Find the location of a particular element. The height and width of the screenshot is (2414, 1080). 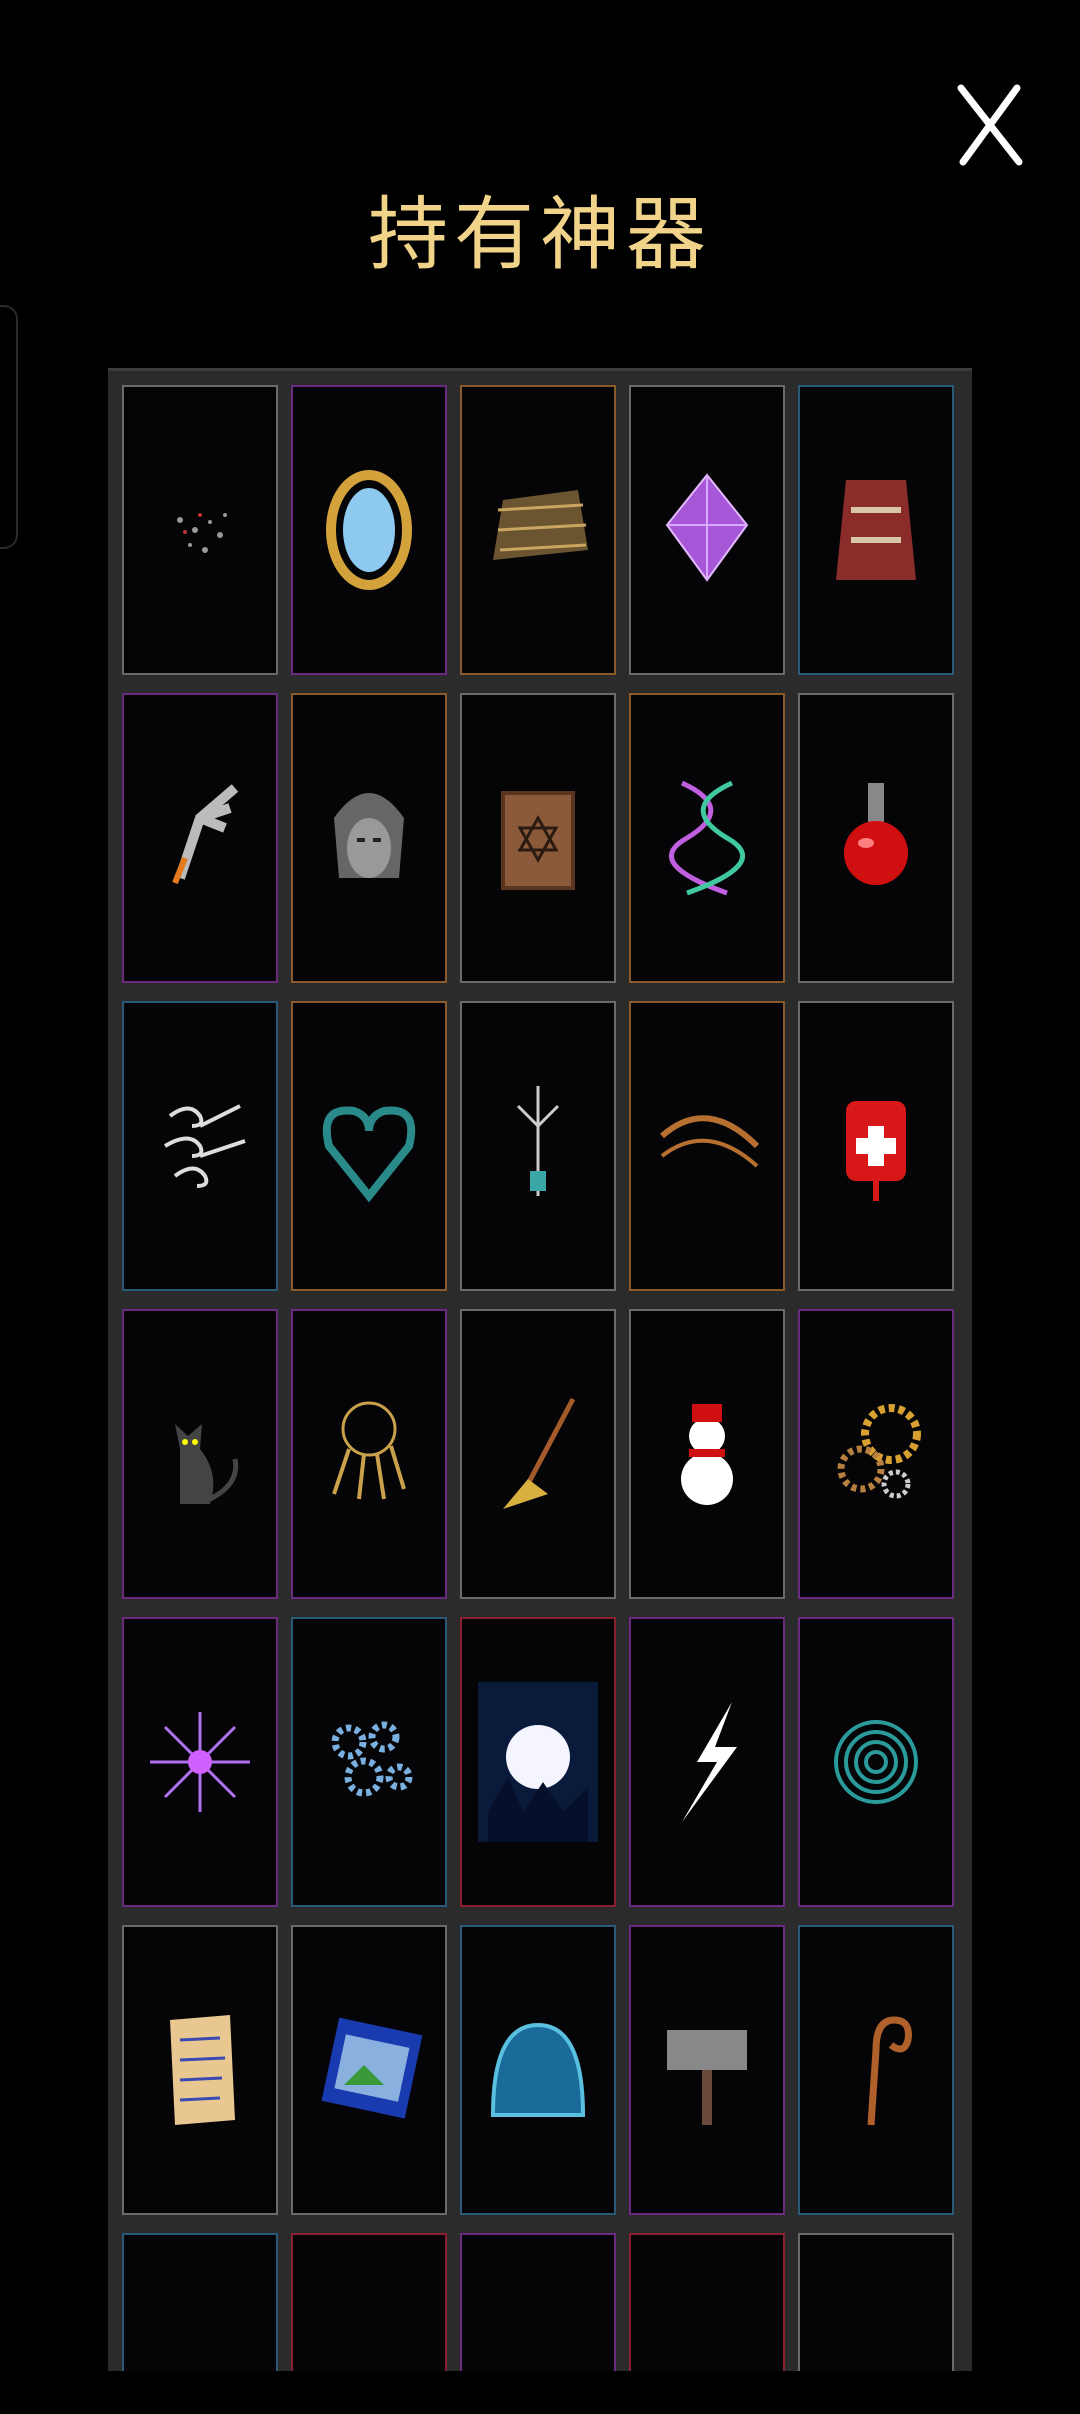

hexagram-book-icon is located at coordinates (538, 840).